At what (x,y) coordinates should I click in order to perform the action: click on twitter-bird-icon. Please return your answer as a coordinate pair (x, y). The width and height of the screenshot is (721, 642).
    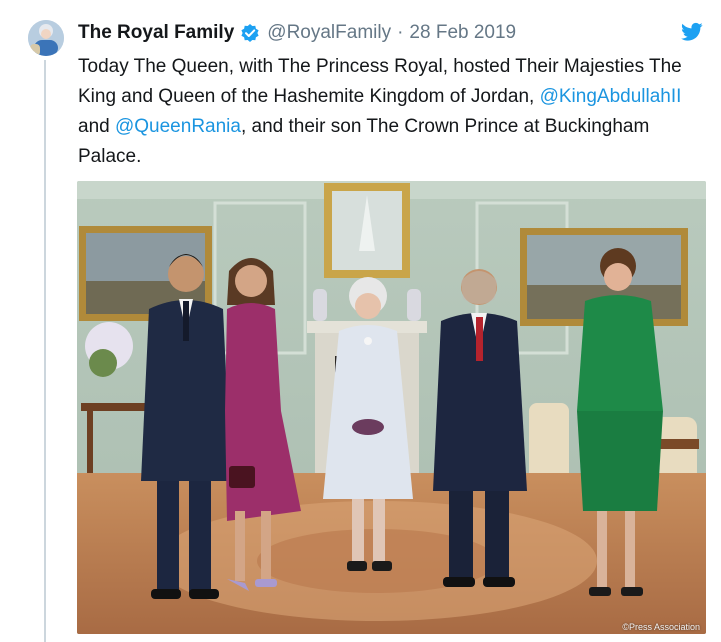
    Looking at the image, I should click on (692, 32).